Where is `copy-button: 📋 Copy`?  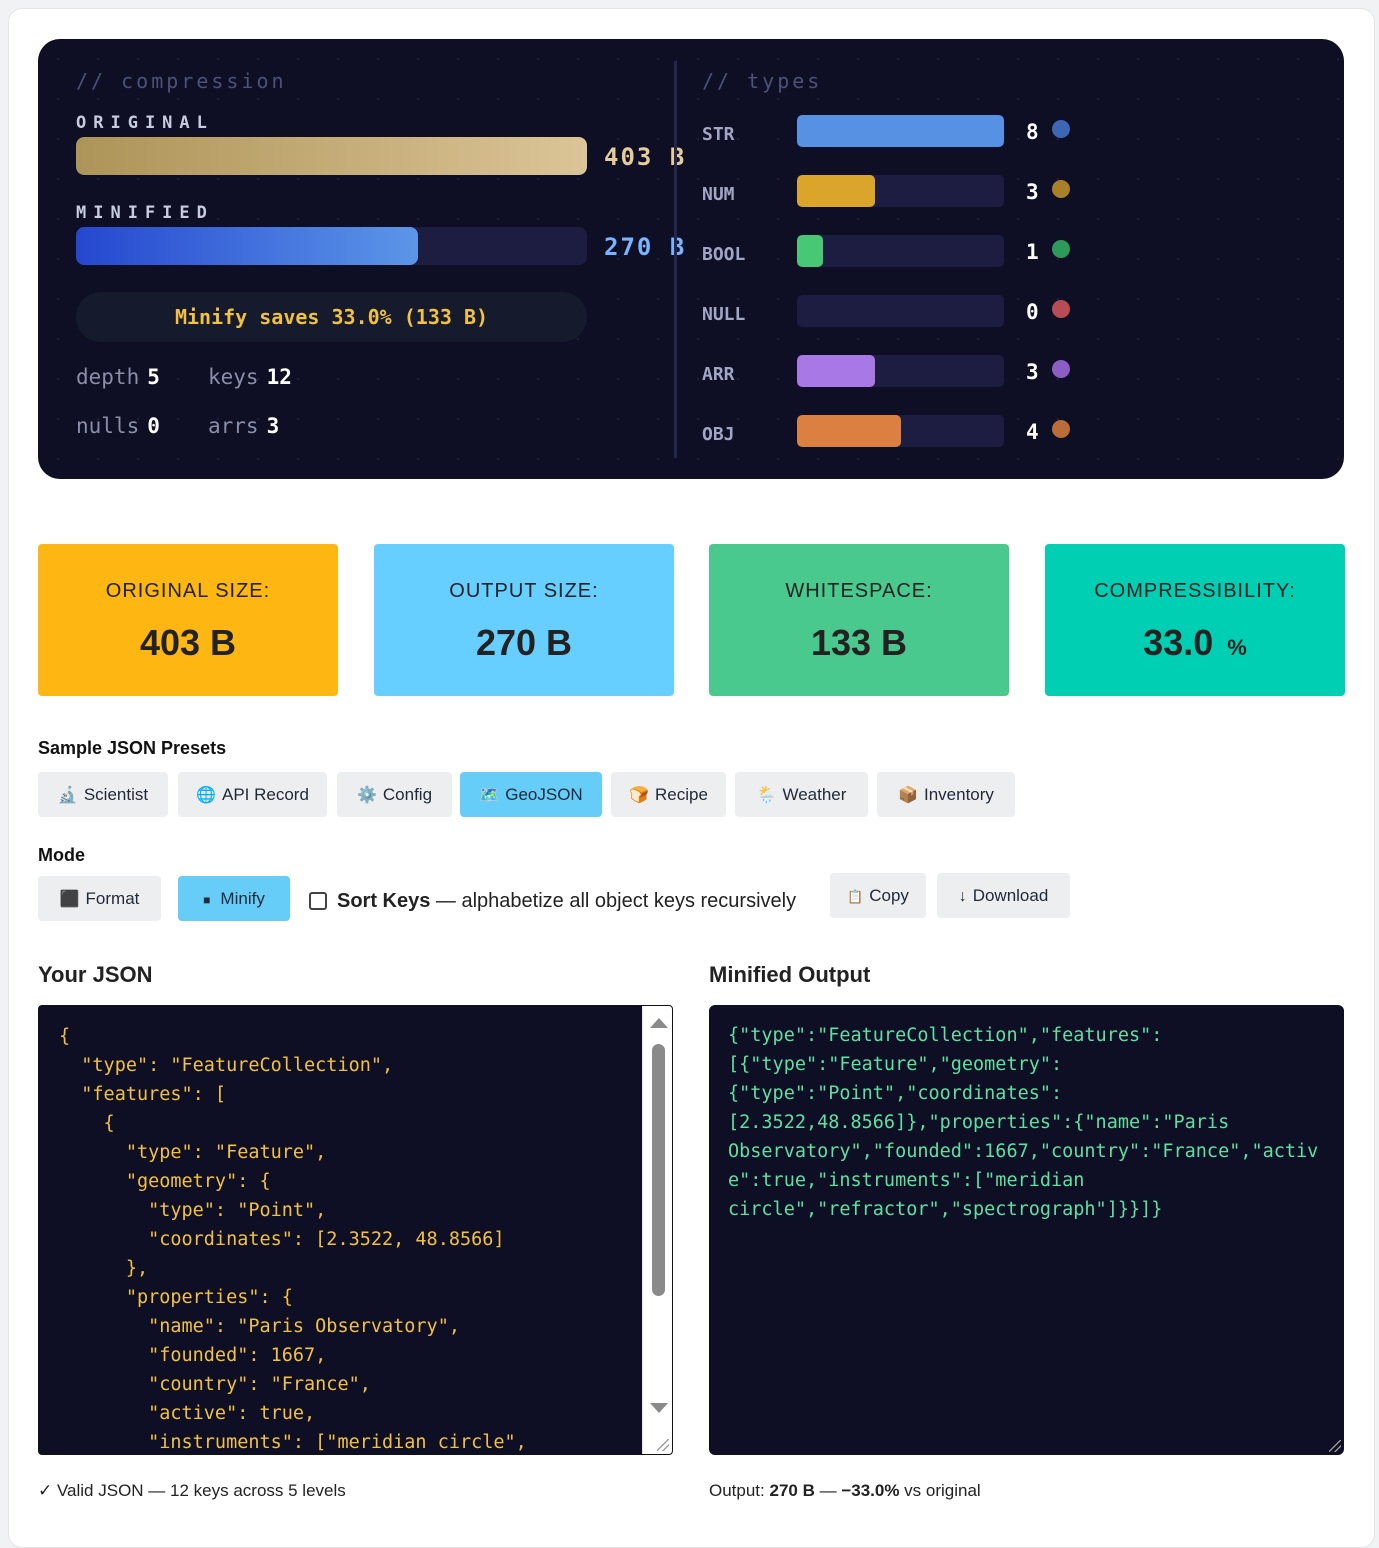 copy-button: 📋 Copy is located at coordinates (878, 895).